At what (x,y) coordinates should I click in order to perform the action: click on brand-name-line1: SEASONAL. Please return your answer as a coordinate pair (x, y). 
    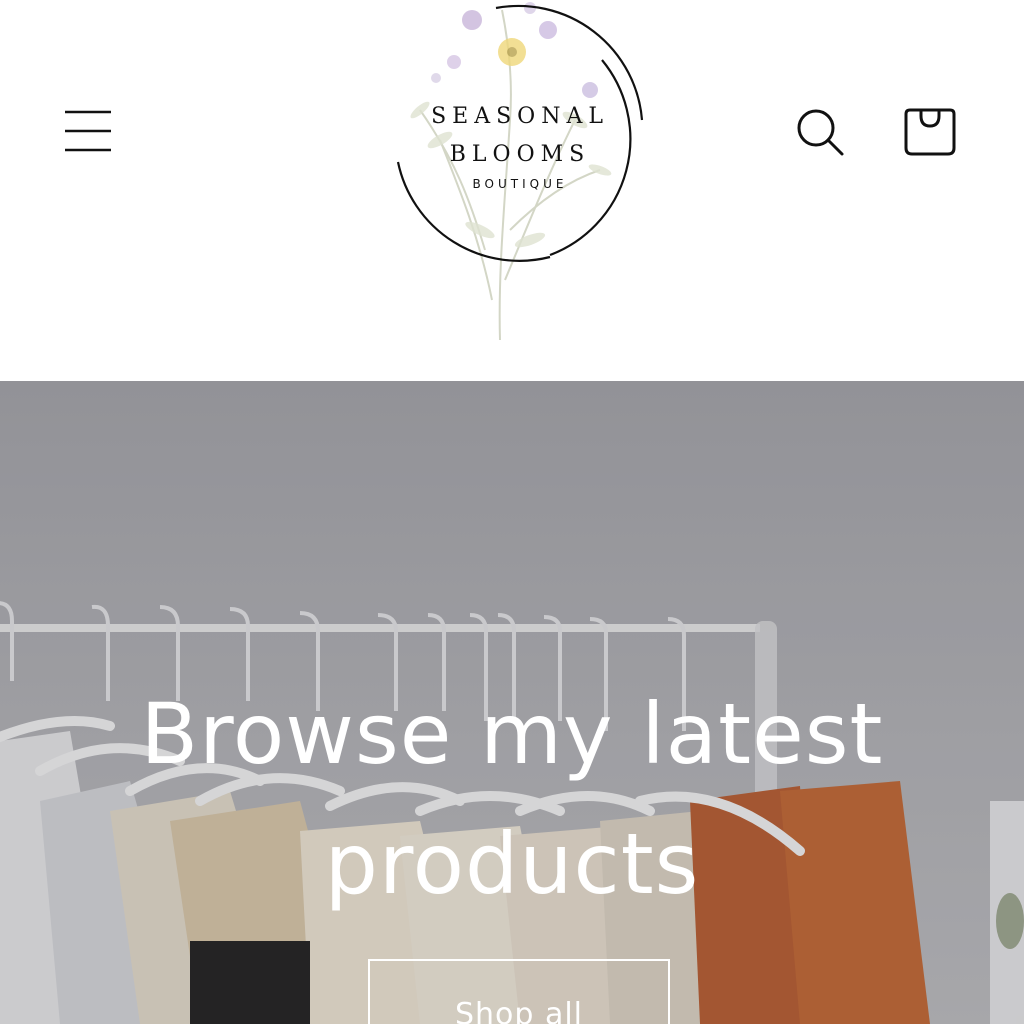
    Looking at the image, I should click on (520, 116).